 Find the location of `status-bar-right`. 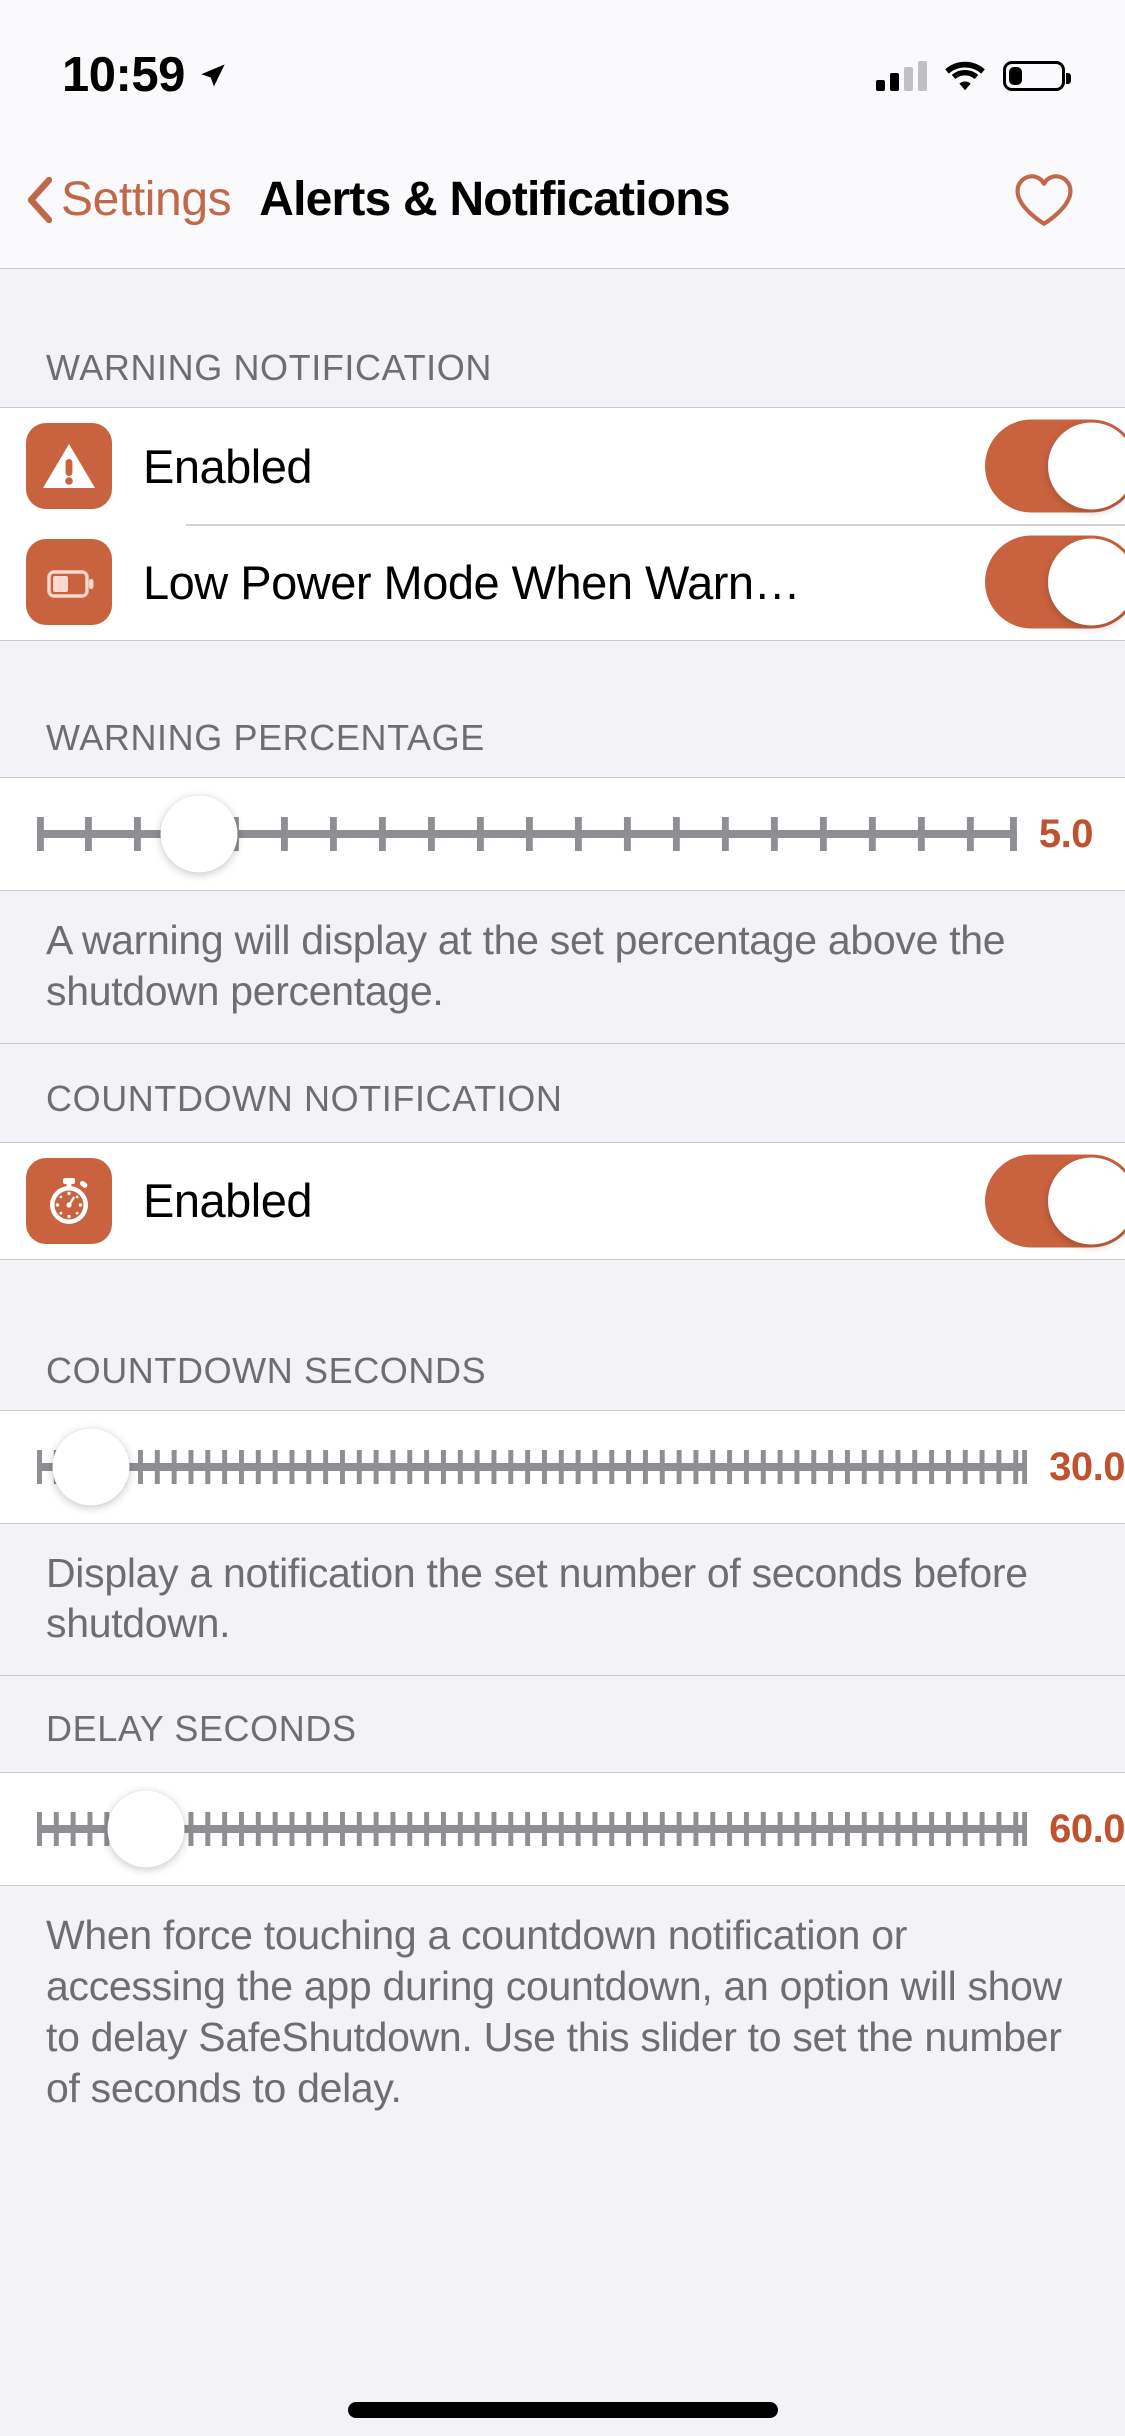

status-bar-right is located at coordinates (973, 76).